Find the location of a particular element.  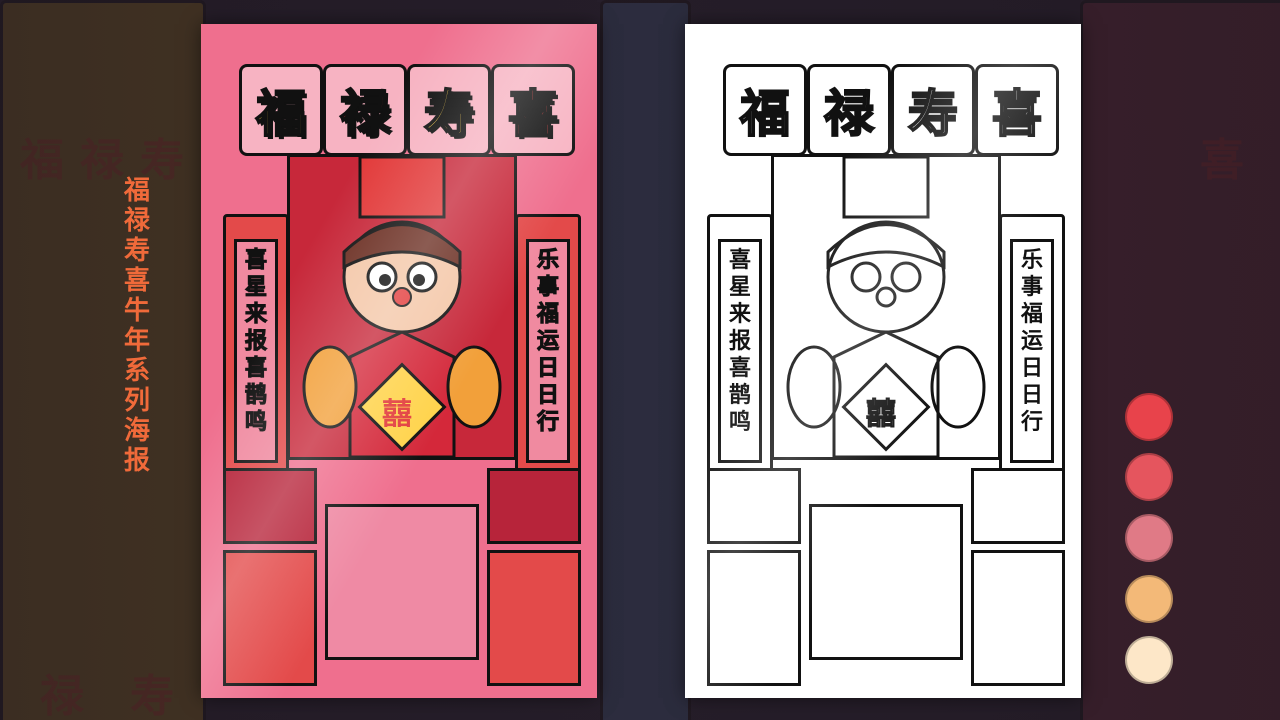

series-title: 福禄寿喜牛年系列海报 is located at coordinates (136, 326).